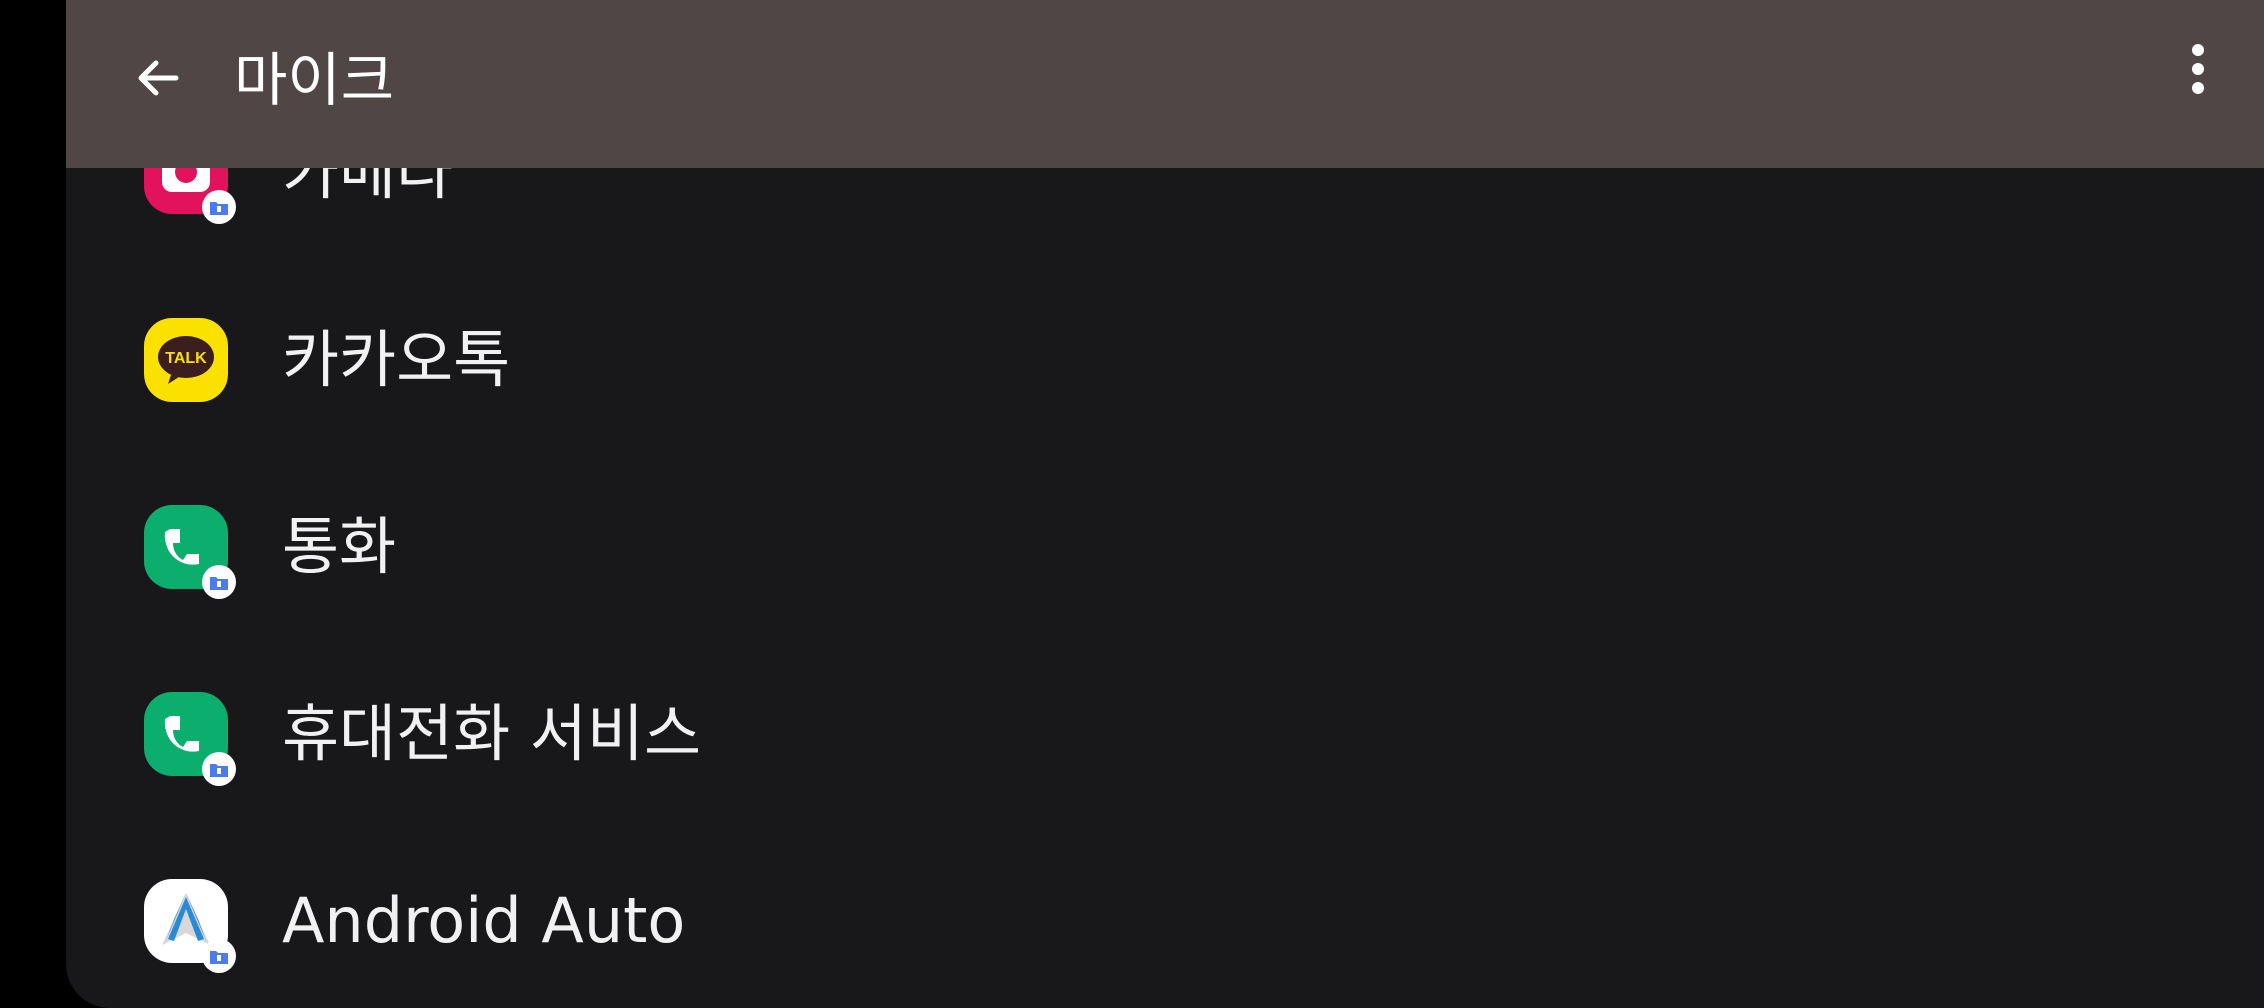 This screenshot has height=1008, width=2264. I want to click on back-button, so click(158, 78).